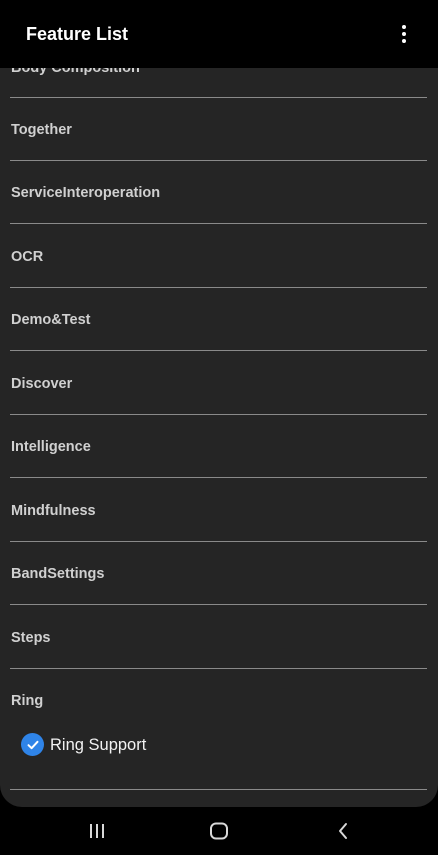  What do you see at coordinates (98, 745) in the screenshot?
I see `checkbox-label: Ring Support` at bounding box center [98, 745].